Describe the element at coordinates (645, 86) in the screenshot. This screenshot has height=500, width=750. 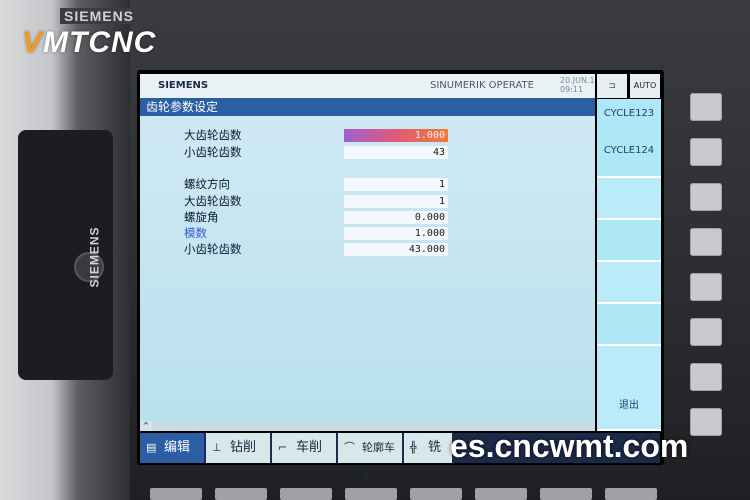
I see `mode-auto-icon: AUTO` at that location.